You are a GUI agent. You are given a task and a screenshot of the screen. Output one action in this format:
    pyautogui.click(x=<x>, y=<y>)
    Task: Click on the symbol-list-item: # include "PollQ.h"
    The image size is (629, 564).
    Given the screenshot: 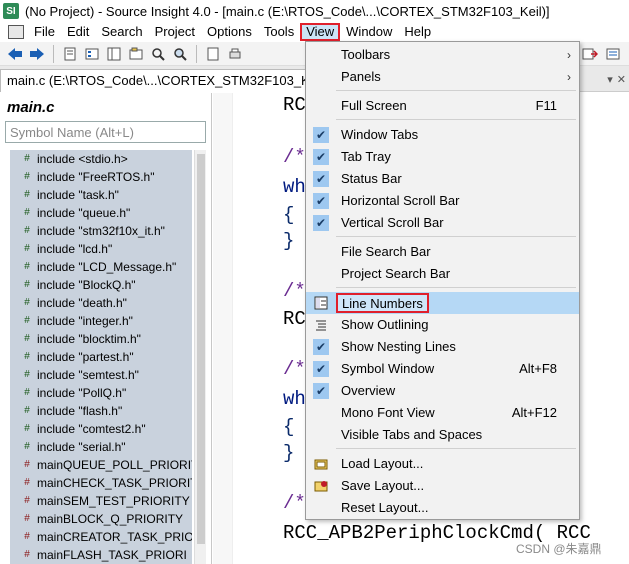 What is the action you would take?
    pyautogui.click(x=101, y=393)
    